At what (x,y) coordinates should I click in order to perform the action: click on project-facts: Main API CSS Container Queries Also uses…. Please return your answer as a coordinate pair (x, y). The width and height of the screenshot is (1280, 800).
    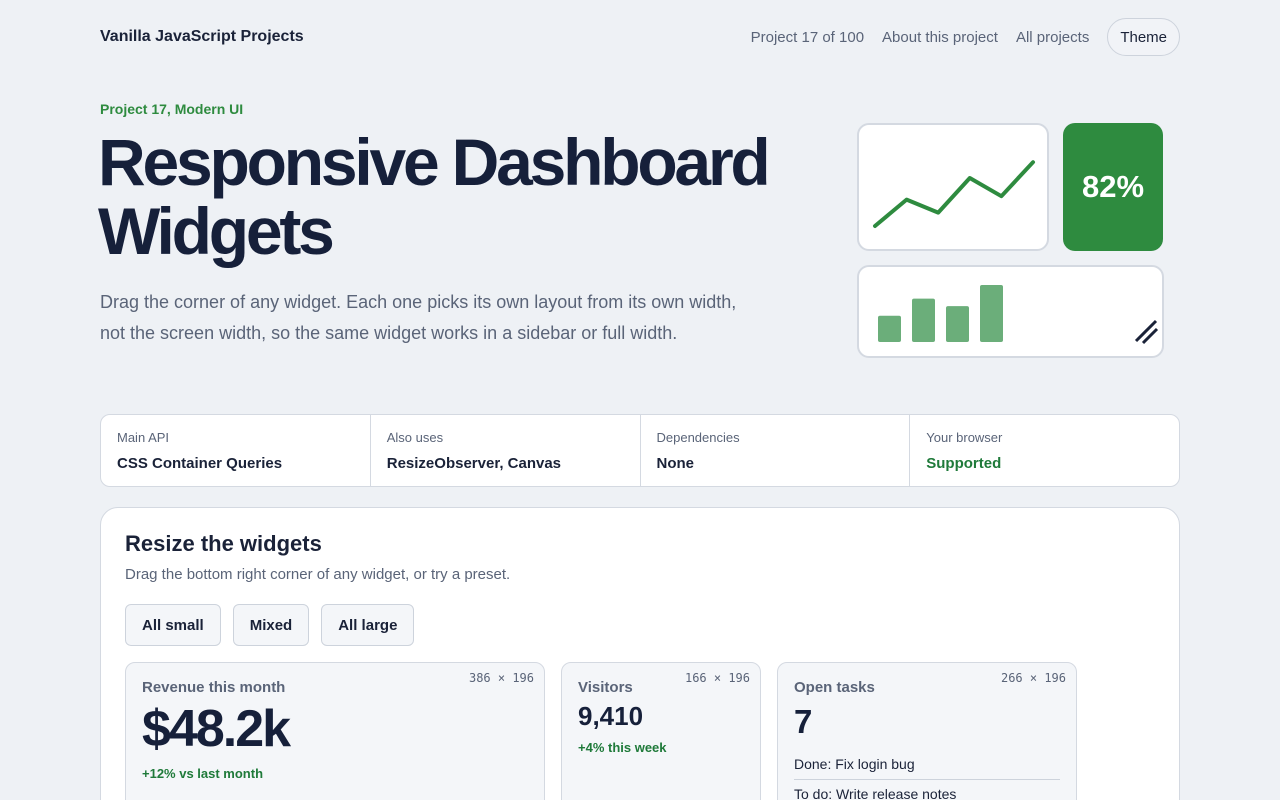
    Looking at the image, I should click on (640, 450).